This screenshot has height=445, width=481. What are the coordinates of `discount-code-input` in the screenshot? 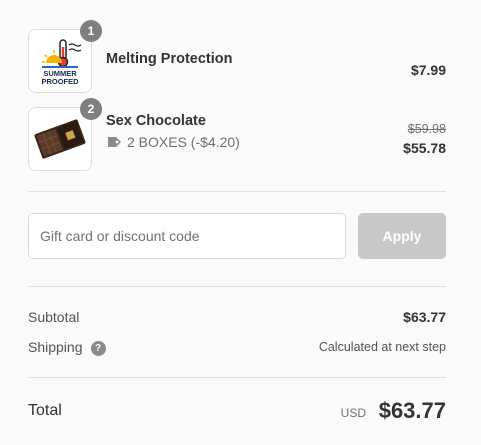 It's located at (187, 236).